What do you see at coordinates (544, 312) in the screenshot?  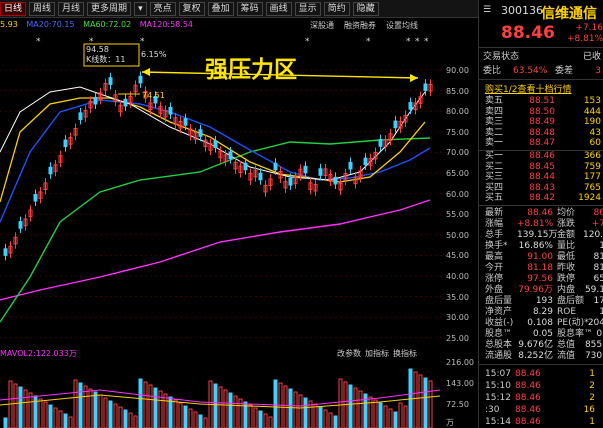 I see `stat-row: 净资产8.29ROE1` at bounding box center [544, 312].